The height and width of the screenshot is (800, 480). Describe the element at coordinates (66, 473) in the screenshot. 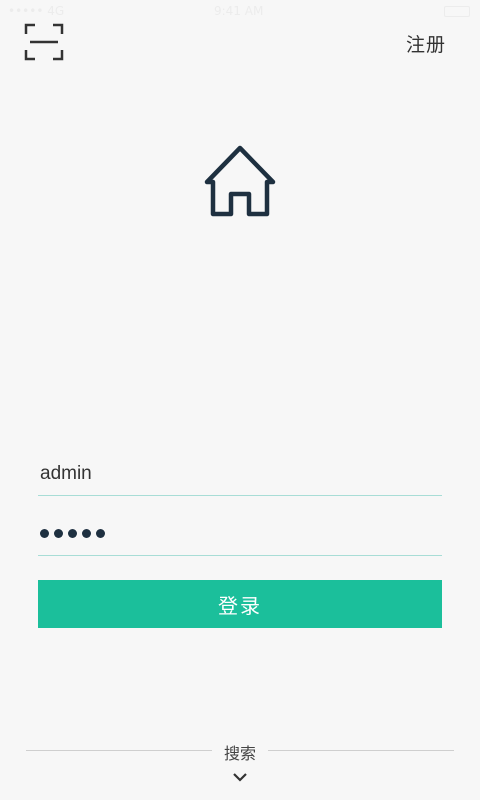

I see `username-value: admin` at that location.